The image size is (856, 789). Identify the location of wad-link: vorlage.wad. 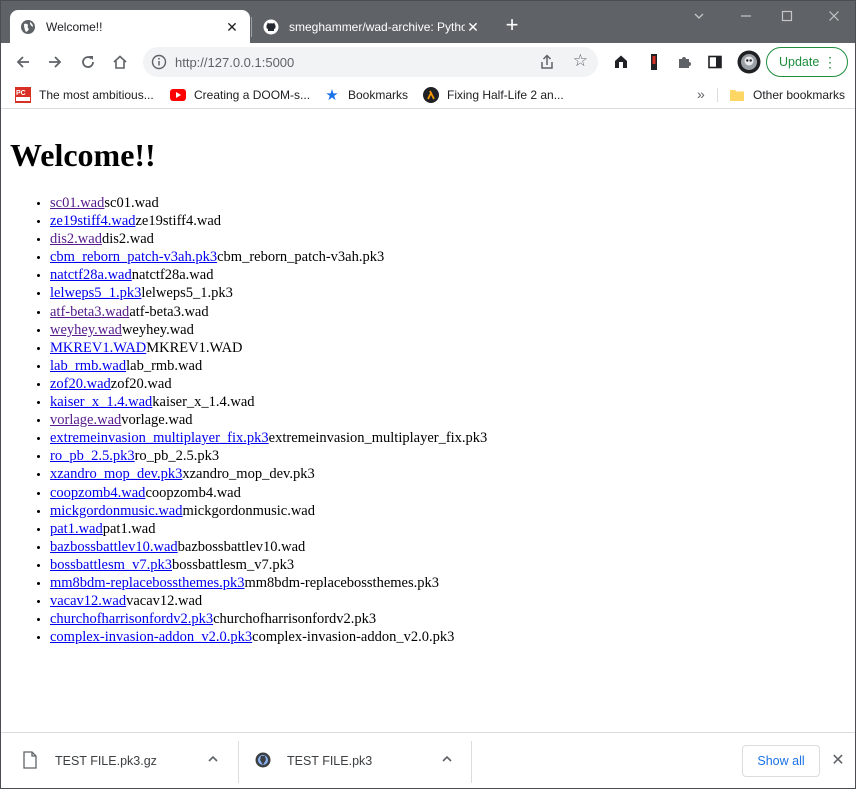
(85, 420).